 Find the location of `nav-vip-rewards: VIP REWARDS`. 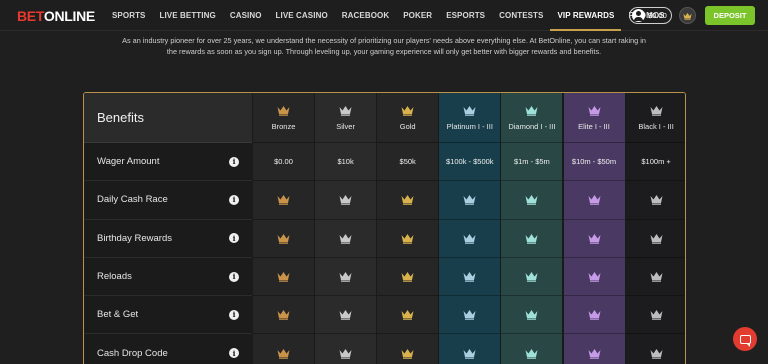

nav-vip-rewards: VIP REWARDS is located at coordinates (586, 15).